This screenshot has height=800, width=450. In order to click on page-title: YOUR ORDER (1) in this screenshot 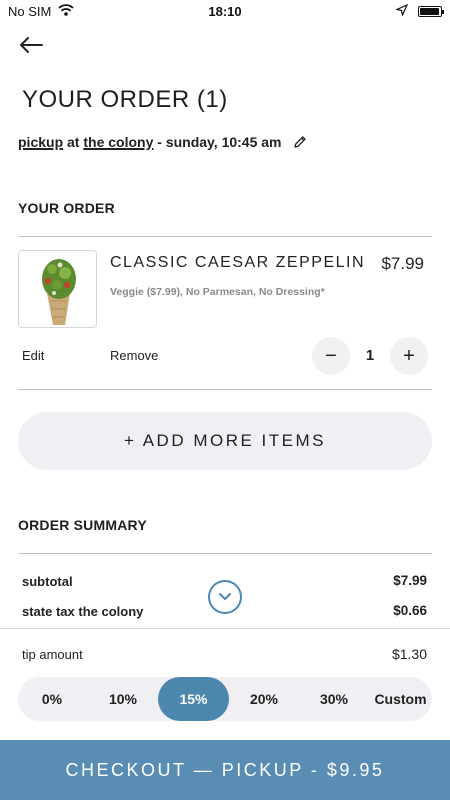, I will do `click(125, 99)`.